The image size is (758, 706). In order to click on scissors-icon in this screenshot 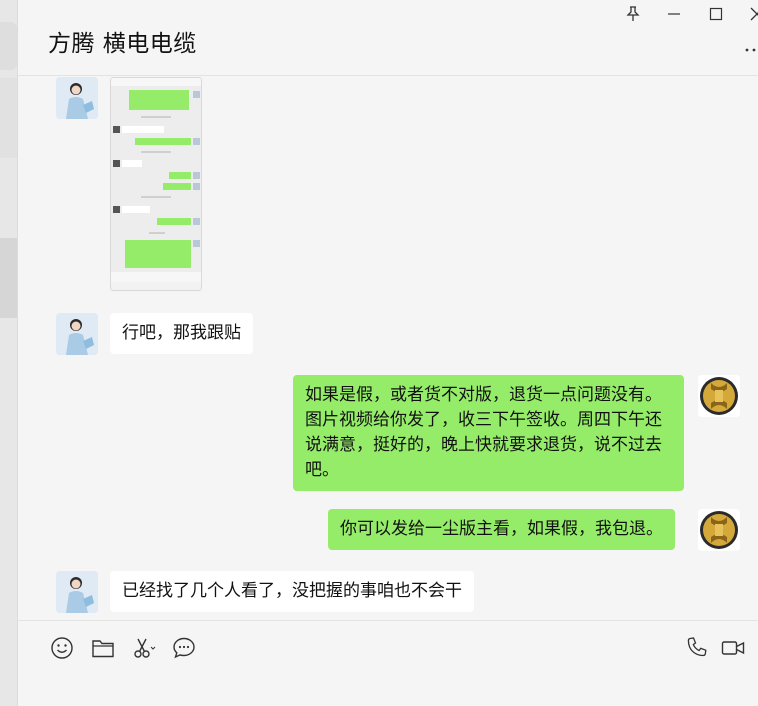, I will do `click(144, 648)`.